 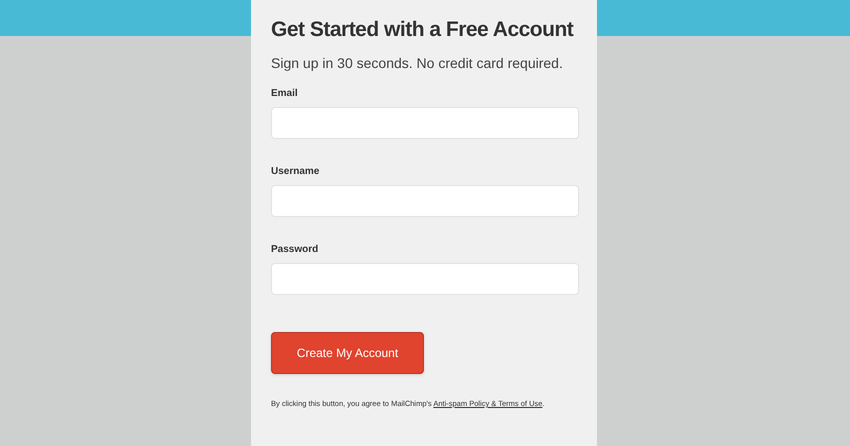 What do you see at coordinates (294, 250) in the screenshot?
I see `field-label: Password` at bounding box center [294, 250].